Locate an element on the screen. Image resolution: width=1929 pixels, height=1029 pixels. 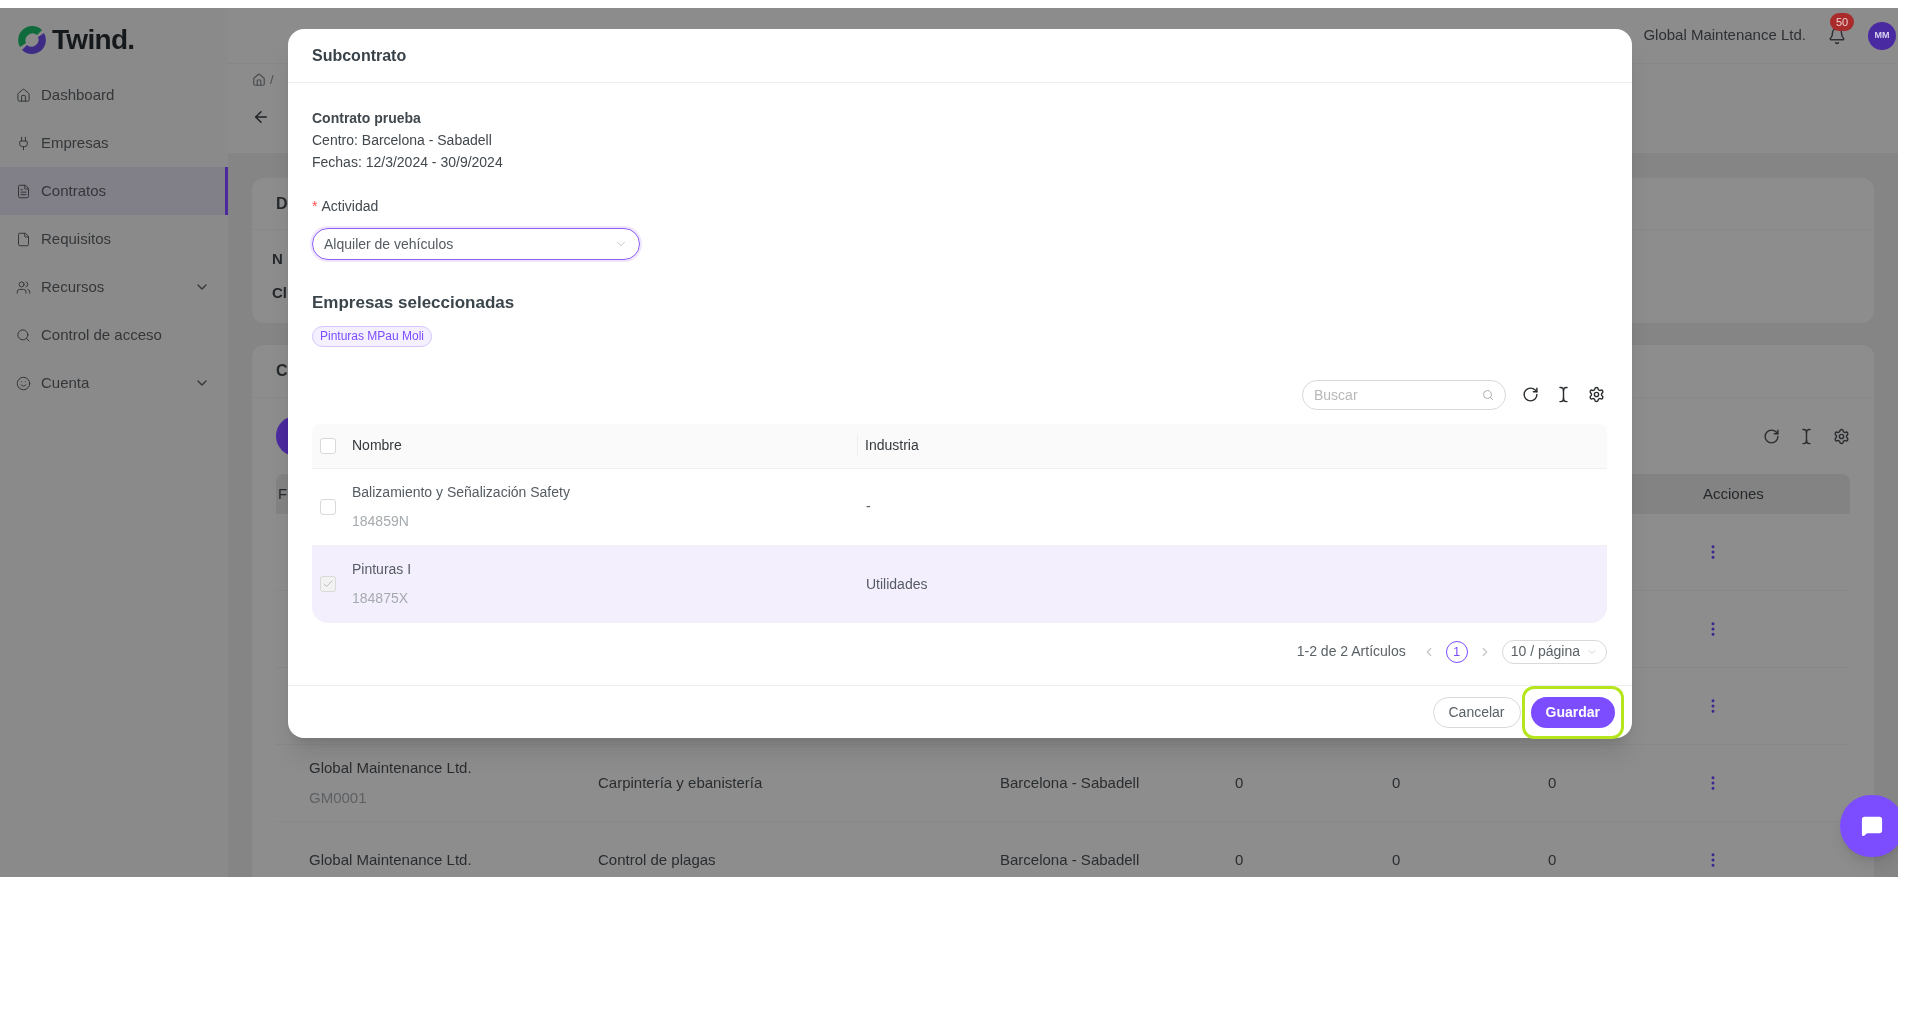
document-icon is located at coordinates (23, 191).